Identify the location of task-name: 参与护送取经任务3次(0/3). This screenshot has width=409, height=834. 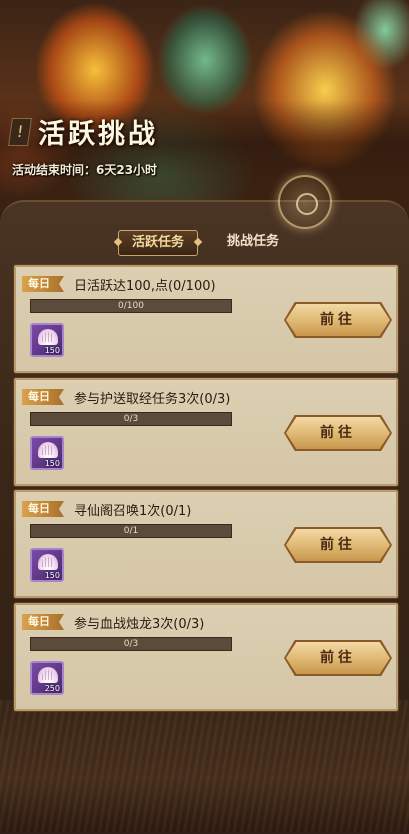
(152, 399).